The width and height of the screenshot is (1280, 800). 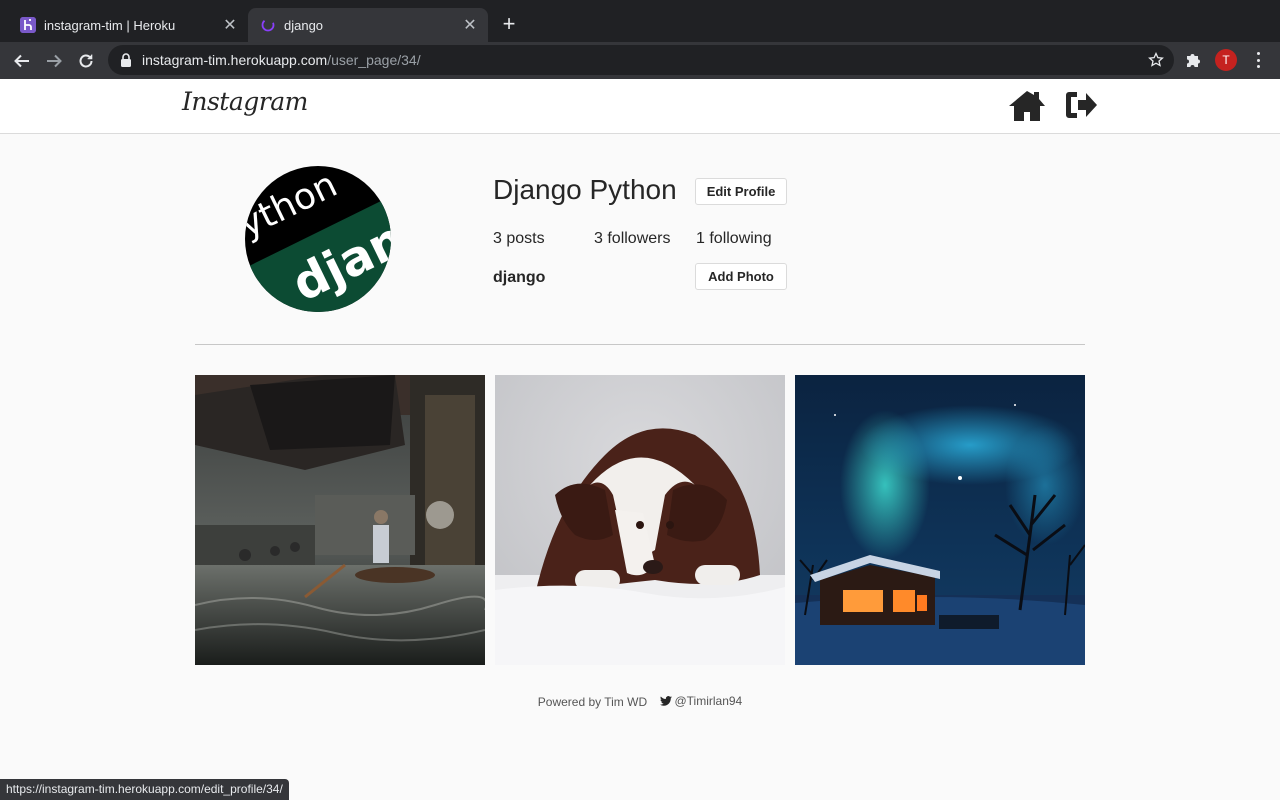 I want to click on tab-title: instagram-tim | Heroku, so click(x=110, y=25).